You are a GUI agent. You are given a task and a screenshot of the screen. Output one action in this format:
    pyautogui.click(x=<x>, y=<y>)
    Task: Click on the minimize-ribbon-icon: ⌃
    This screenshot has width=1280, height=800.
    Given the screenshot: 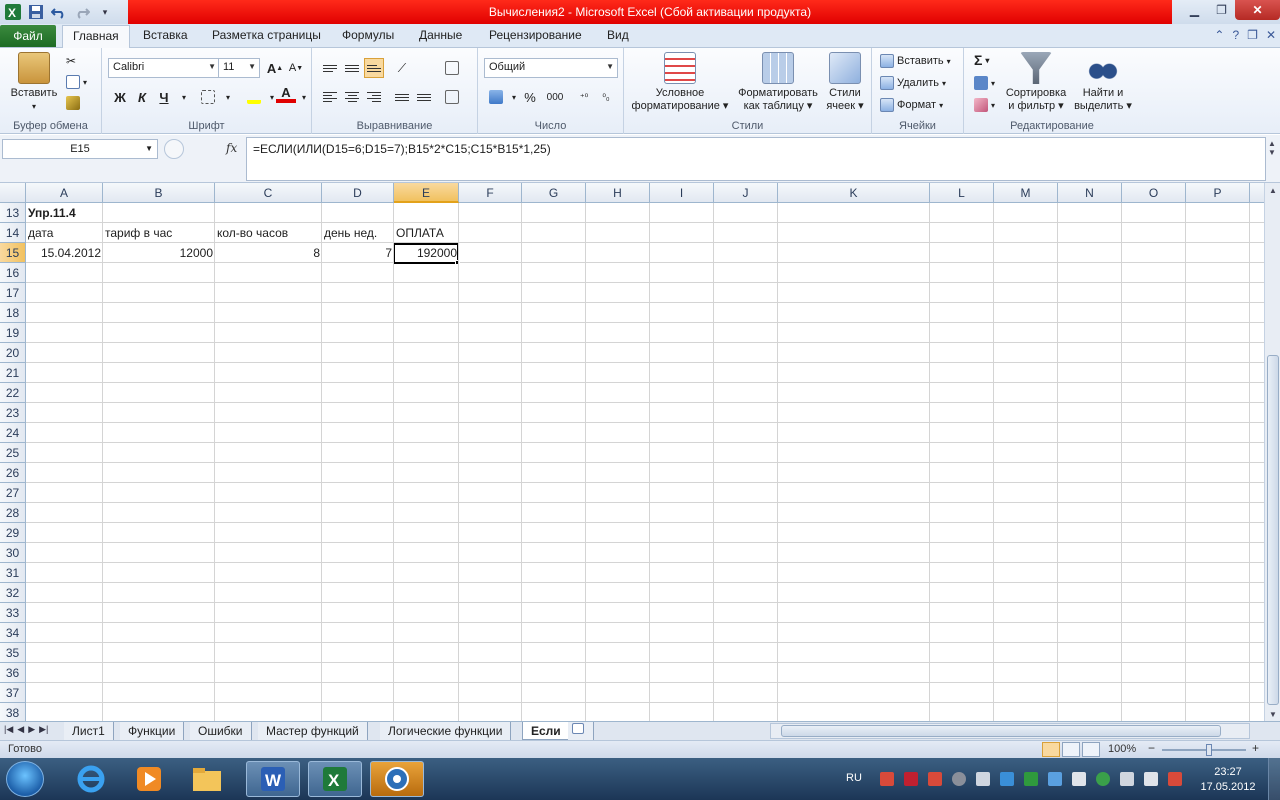 What is the action you would take?
    pyautogui.click(x=1219, y=35)
    